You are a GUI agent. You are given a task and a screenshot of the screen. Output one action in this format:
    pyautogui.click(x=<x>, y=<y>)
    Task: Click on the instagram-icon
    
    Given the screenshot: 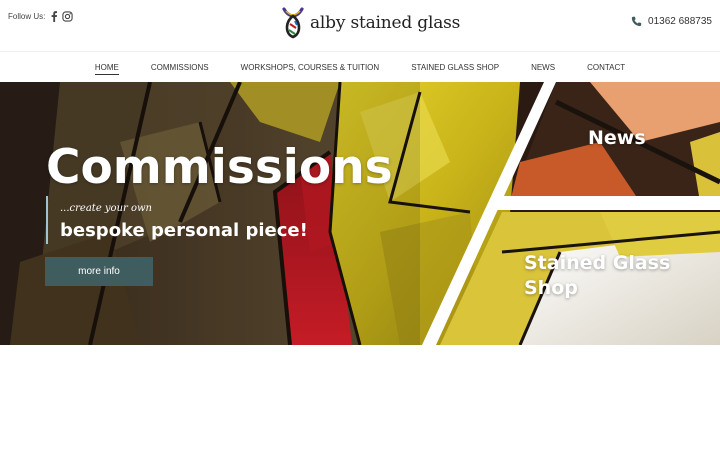 What is the action you would take?
    pyautogui.click(x=67, y=16)
    